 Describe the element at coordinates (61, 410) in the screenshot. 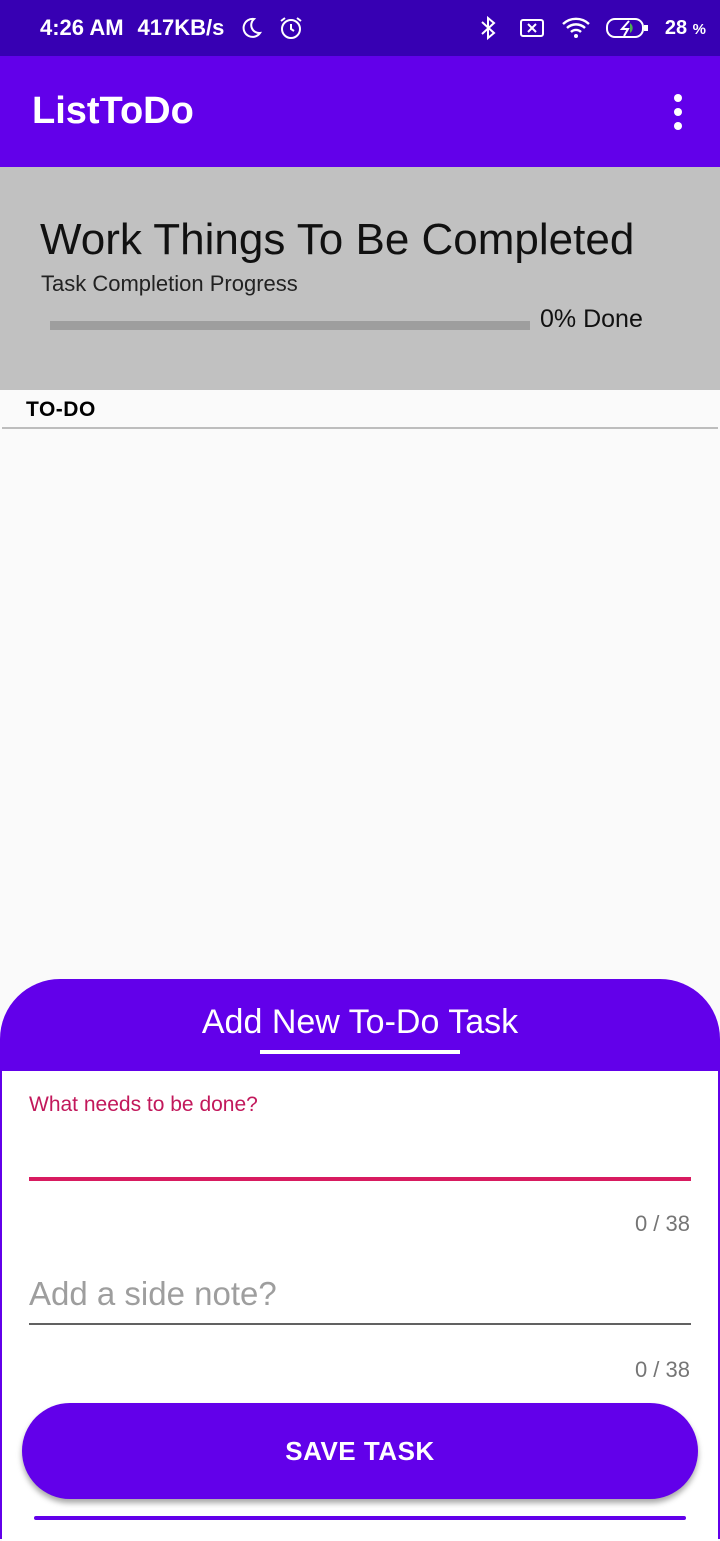

I see `tab-todo: TO-DO` at that location.